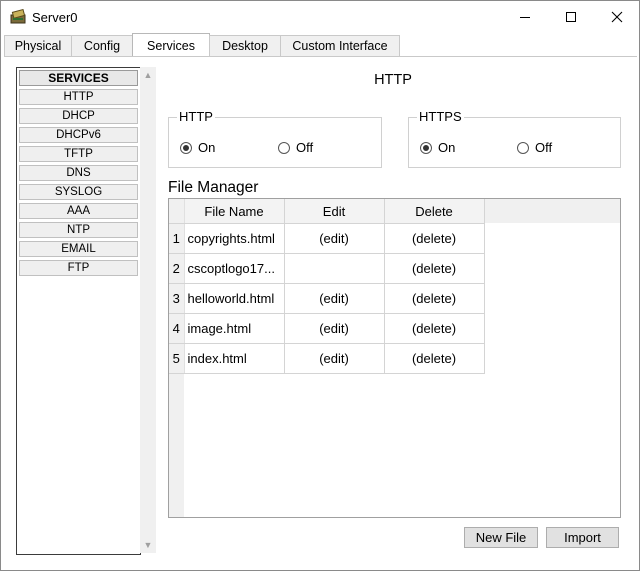  I want to click on https-group-label: HTTPS, so click(440, 116).